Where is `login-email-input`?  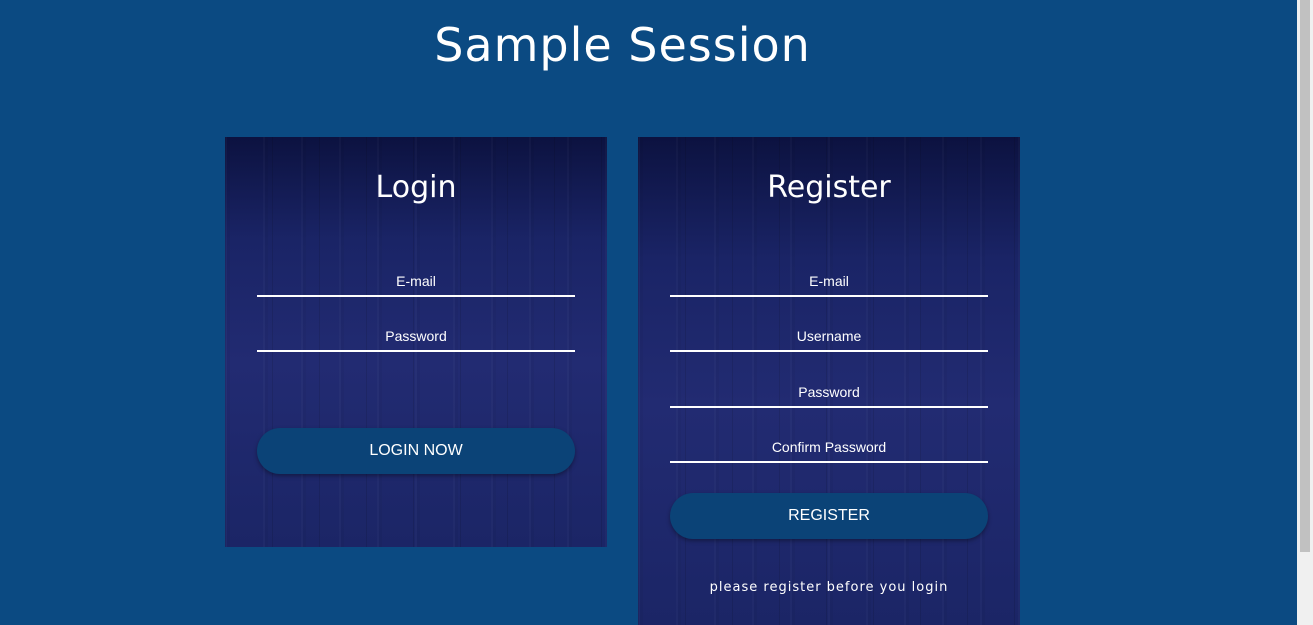
login-email-input is located at coordinates (416, 279).